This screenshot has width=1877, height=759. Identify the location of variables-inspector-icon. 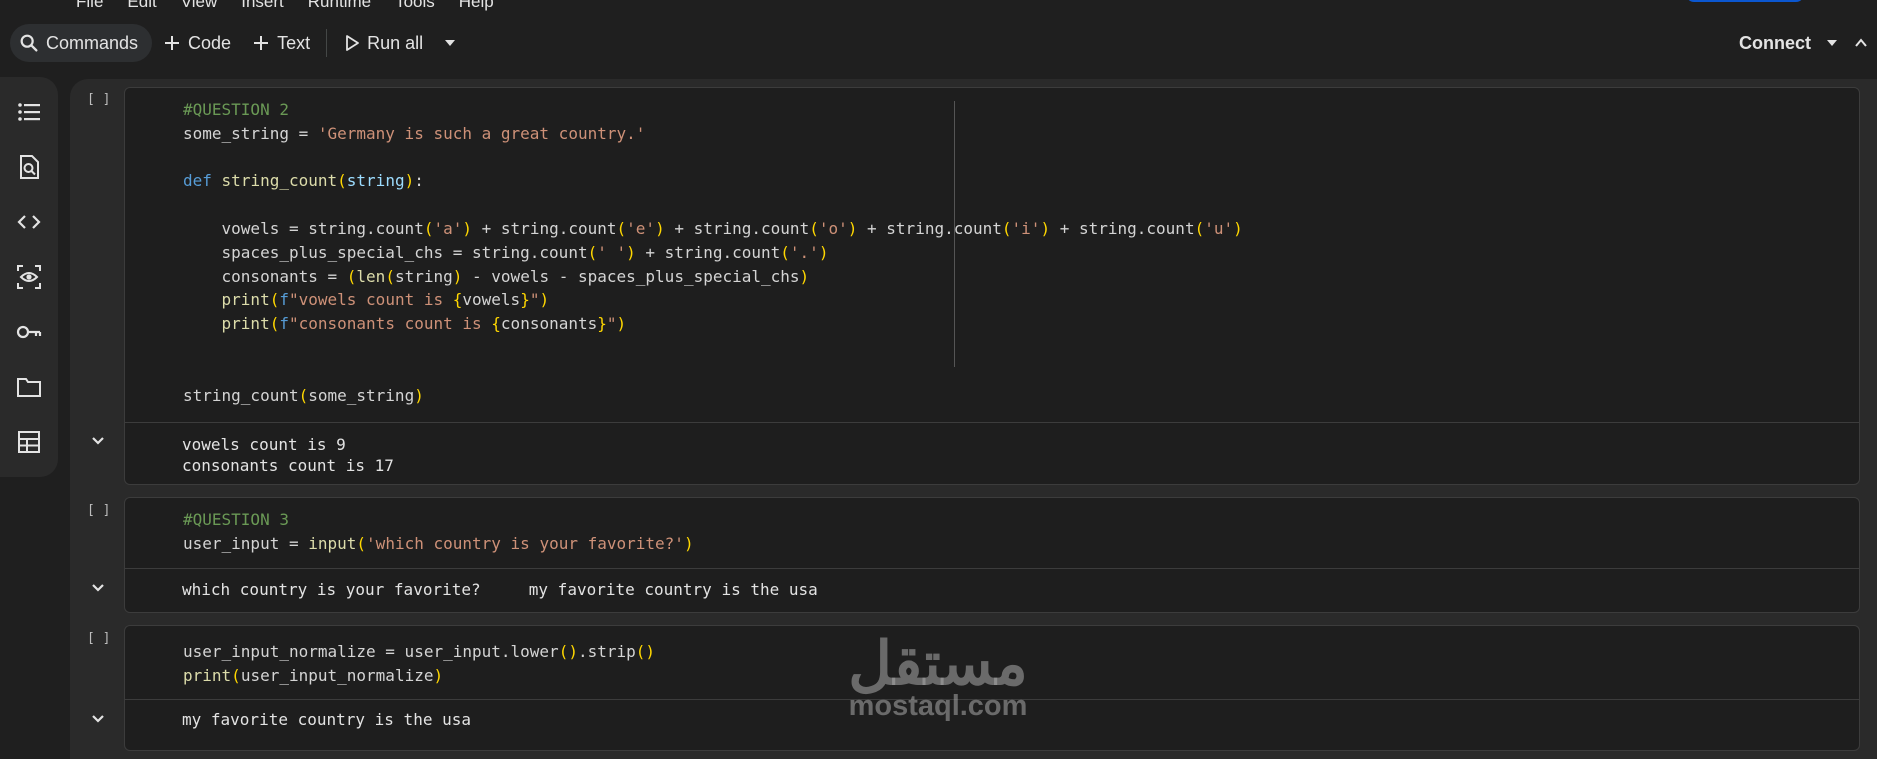
(29, 277).